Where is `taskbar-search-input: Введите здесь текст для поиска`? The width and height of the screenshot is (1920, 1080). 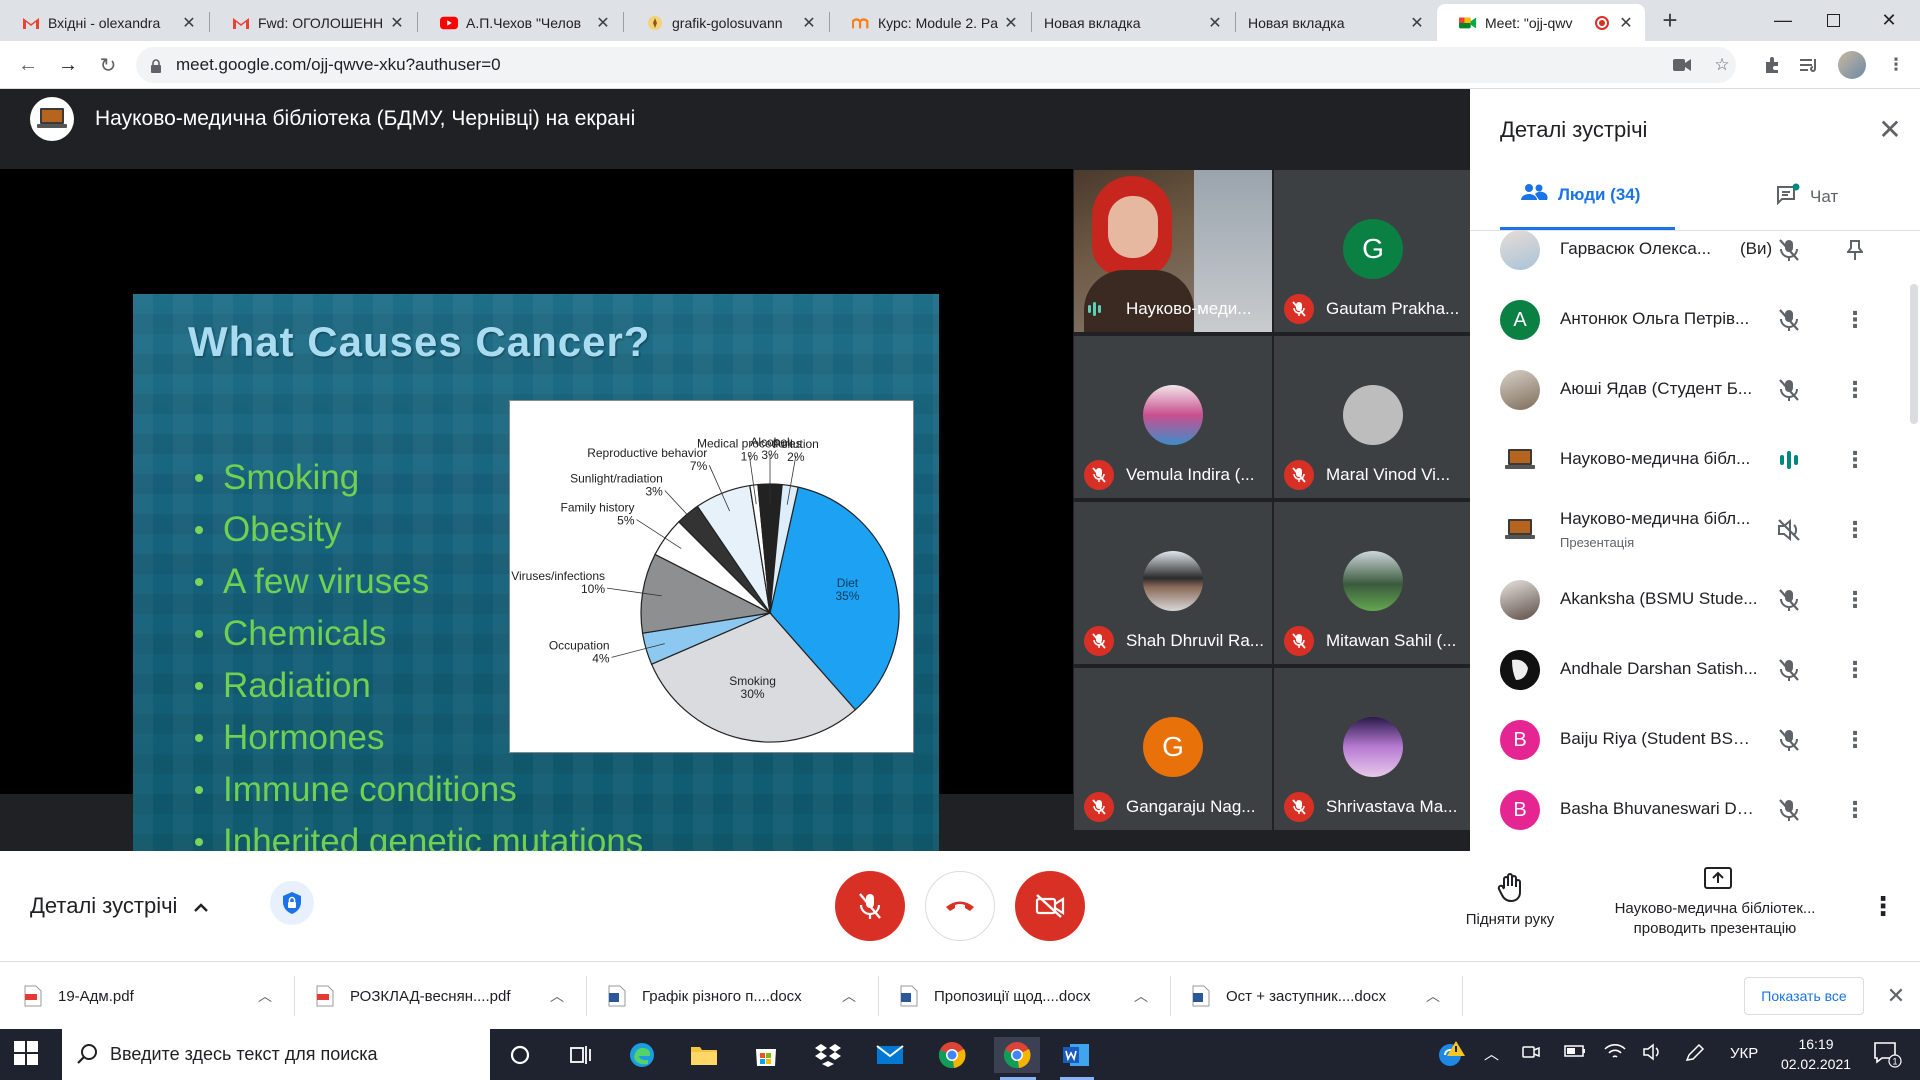 taskbar-search-input: Введите здесь текст для поиска is located at coordinates (276, 1054).